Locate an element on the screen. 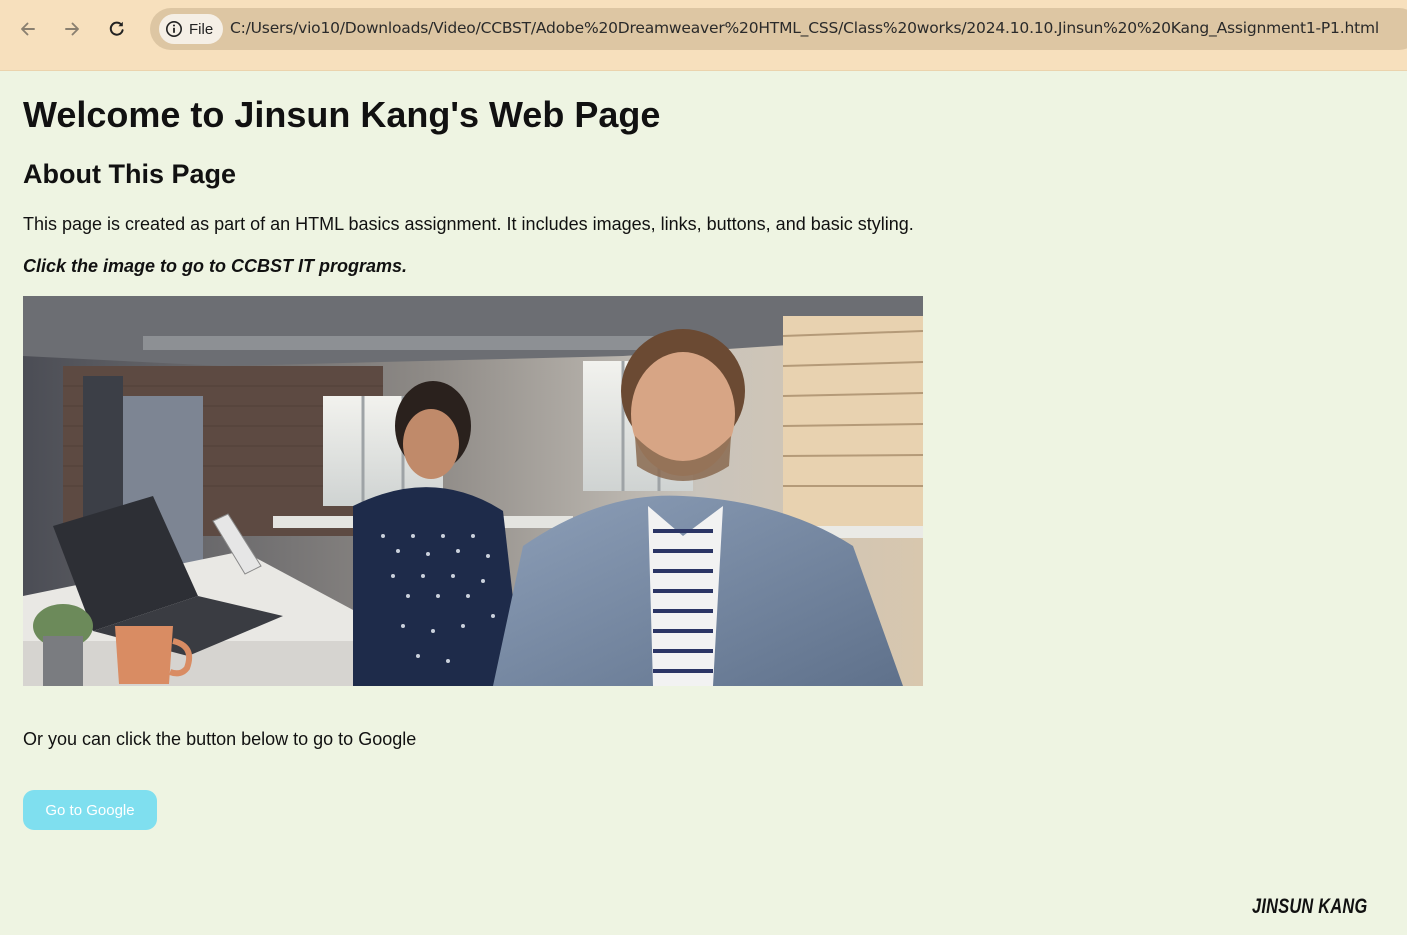 Image resolution: width=1407 pixels, height=935 pixels. author-signature: JINSUN KANG is located at coordinates (1310, 906).